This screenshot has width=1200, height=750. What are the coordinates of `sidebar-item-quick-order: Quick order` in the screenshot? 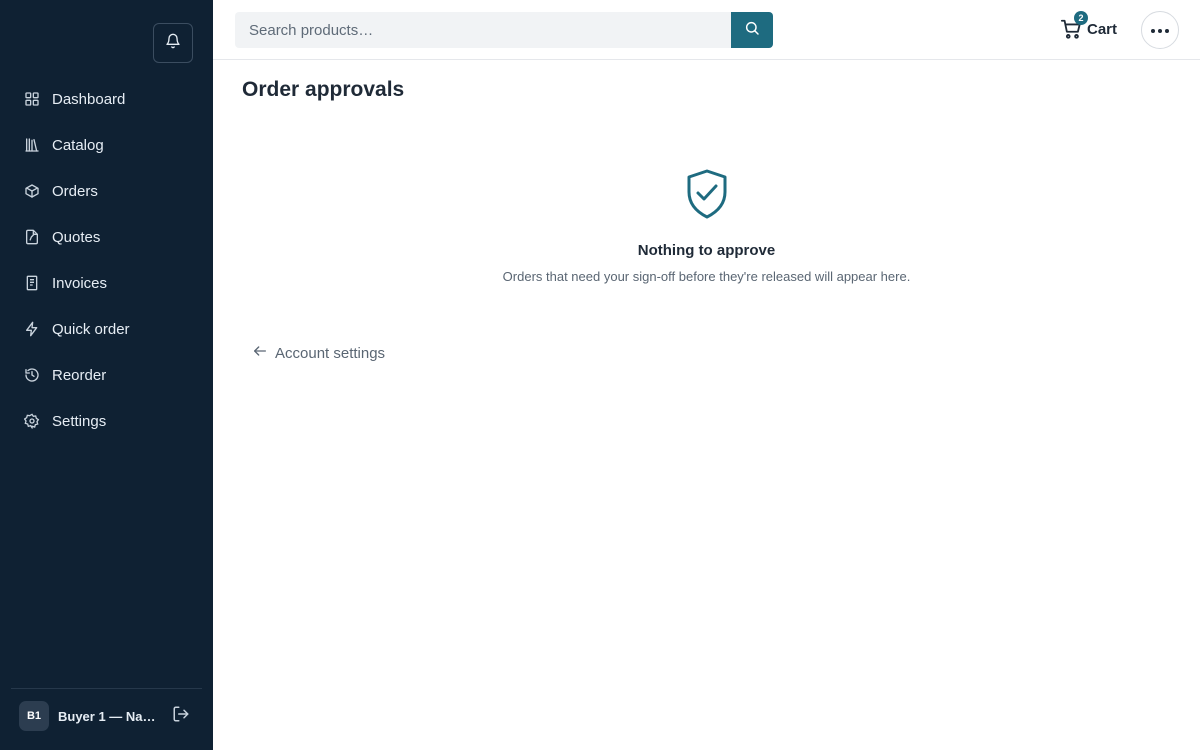 It's located at (106, 329).